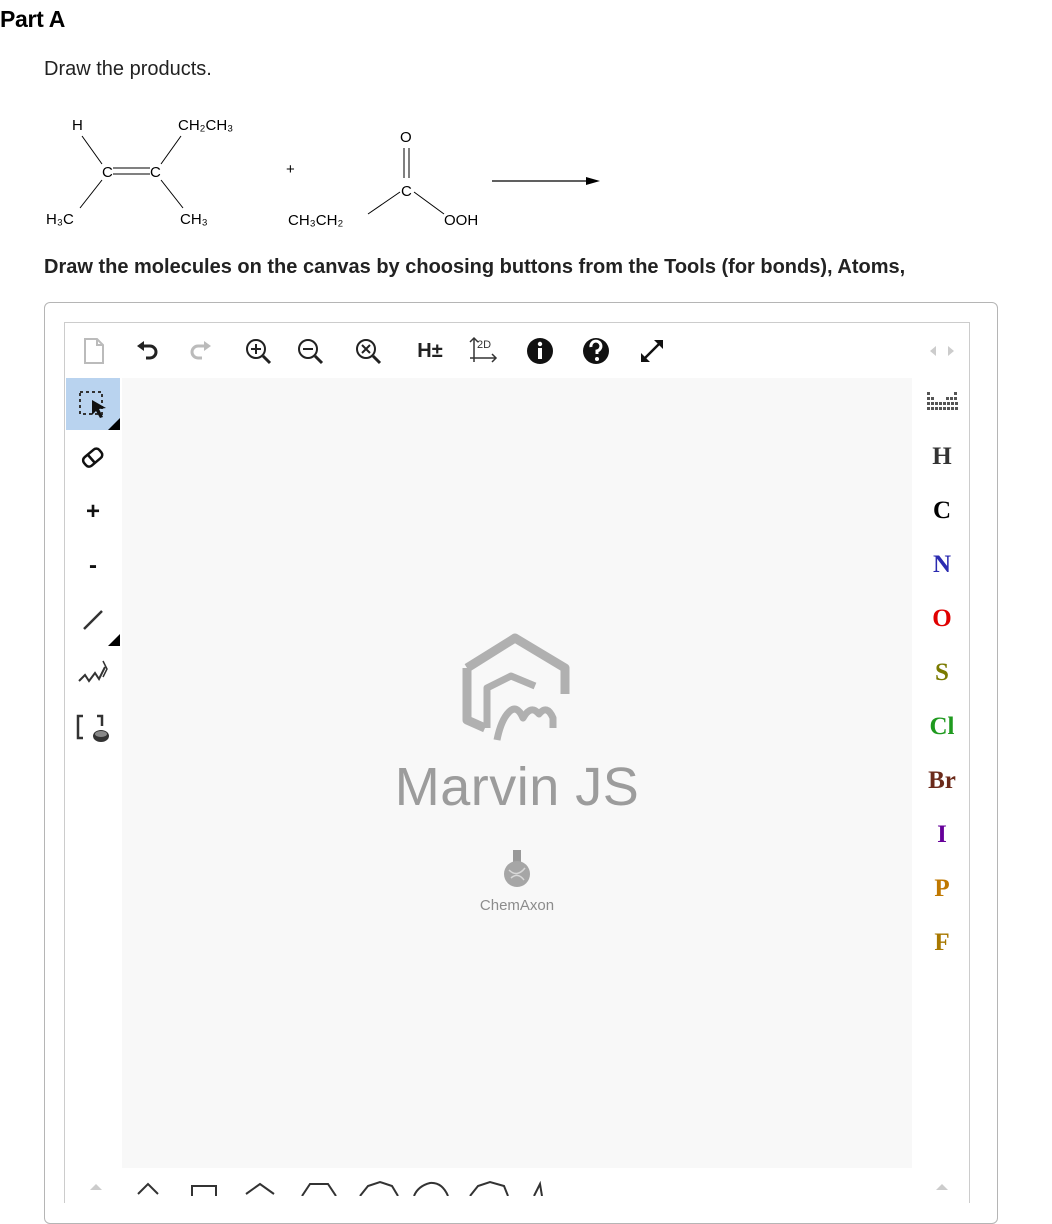 This screenshot has width=1052, height=1224. I want to click on info-button, so click(540, 351).